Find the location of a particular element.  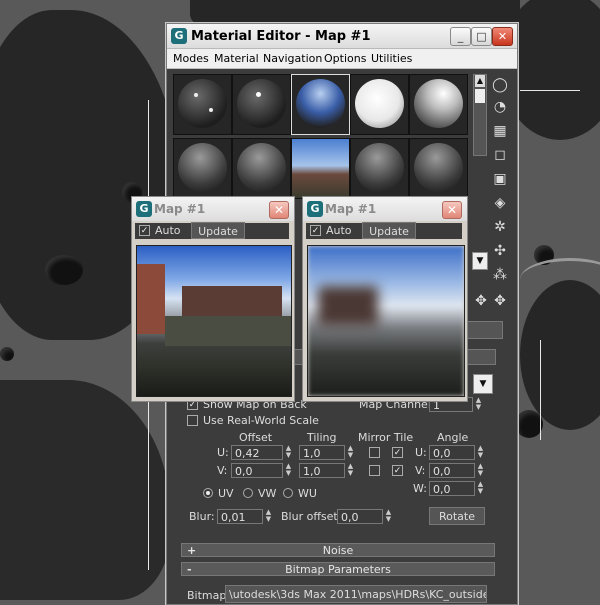

offset-v-spinner: ▲ ▼ is located at coordinates (288, 470).